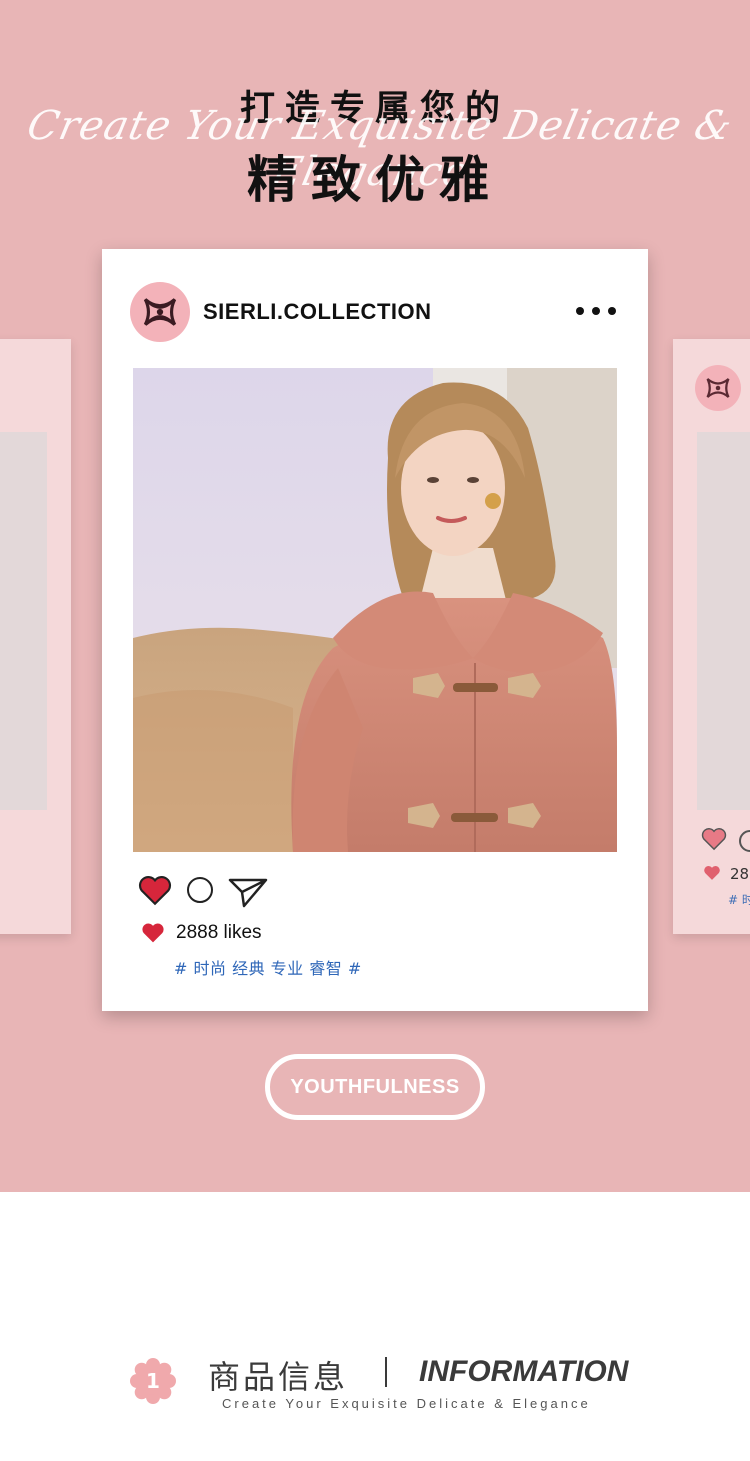  I want to click on section-number: 1, so click(153, 1381).